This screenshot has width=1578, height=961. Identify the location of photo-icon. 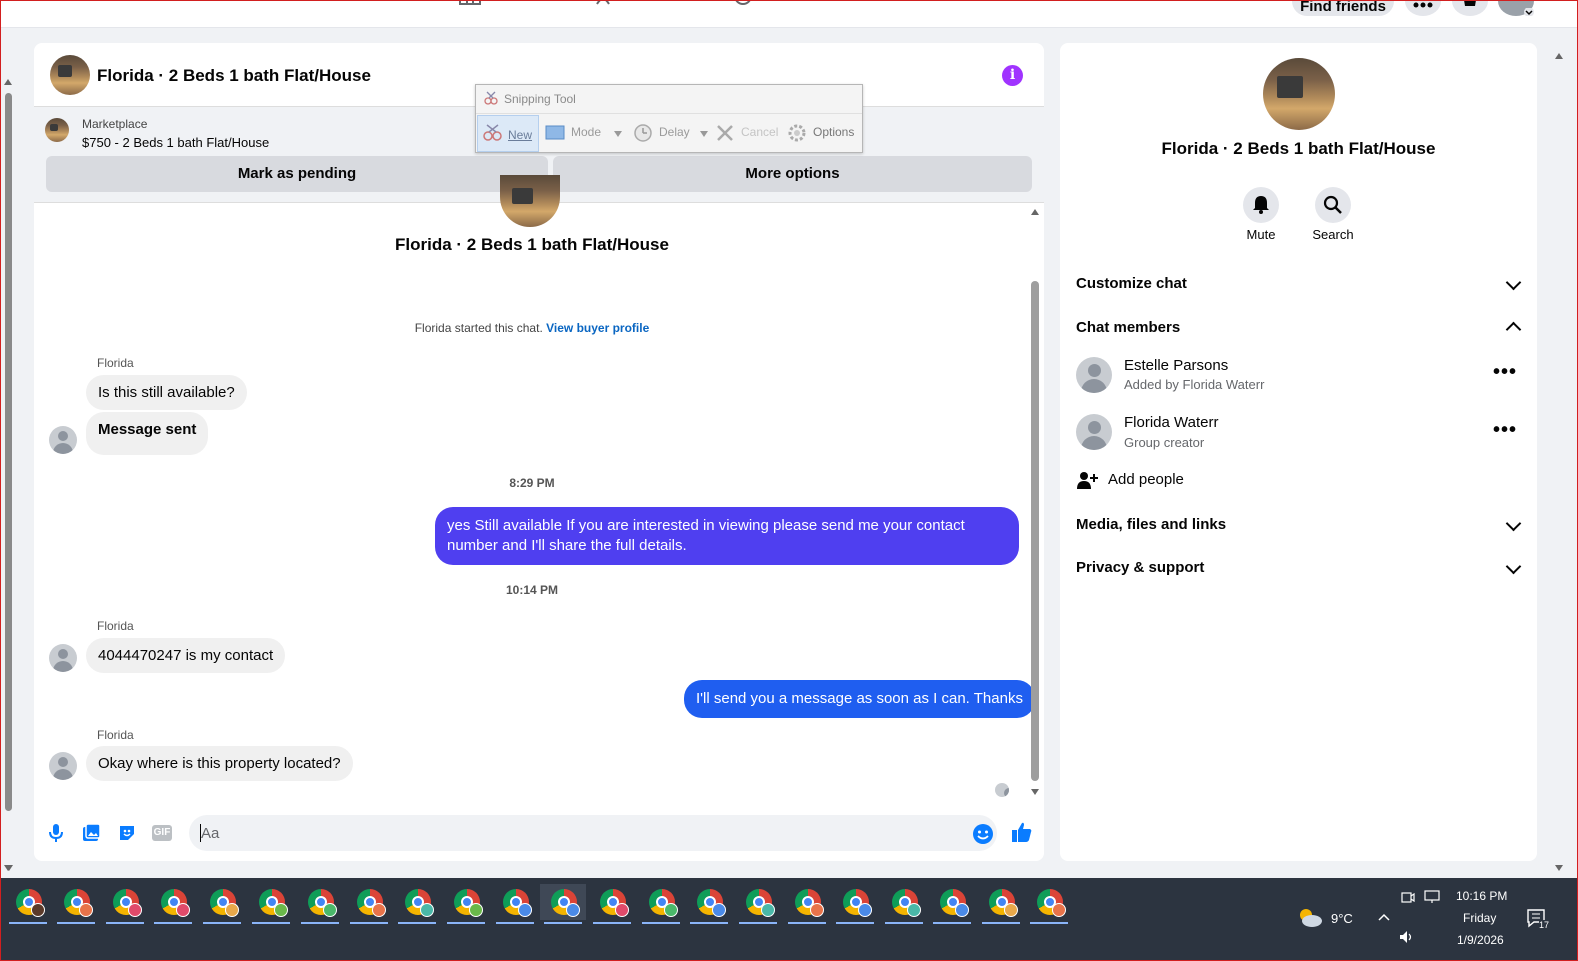
(91, 833).